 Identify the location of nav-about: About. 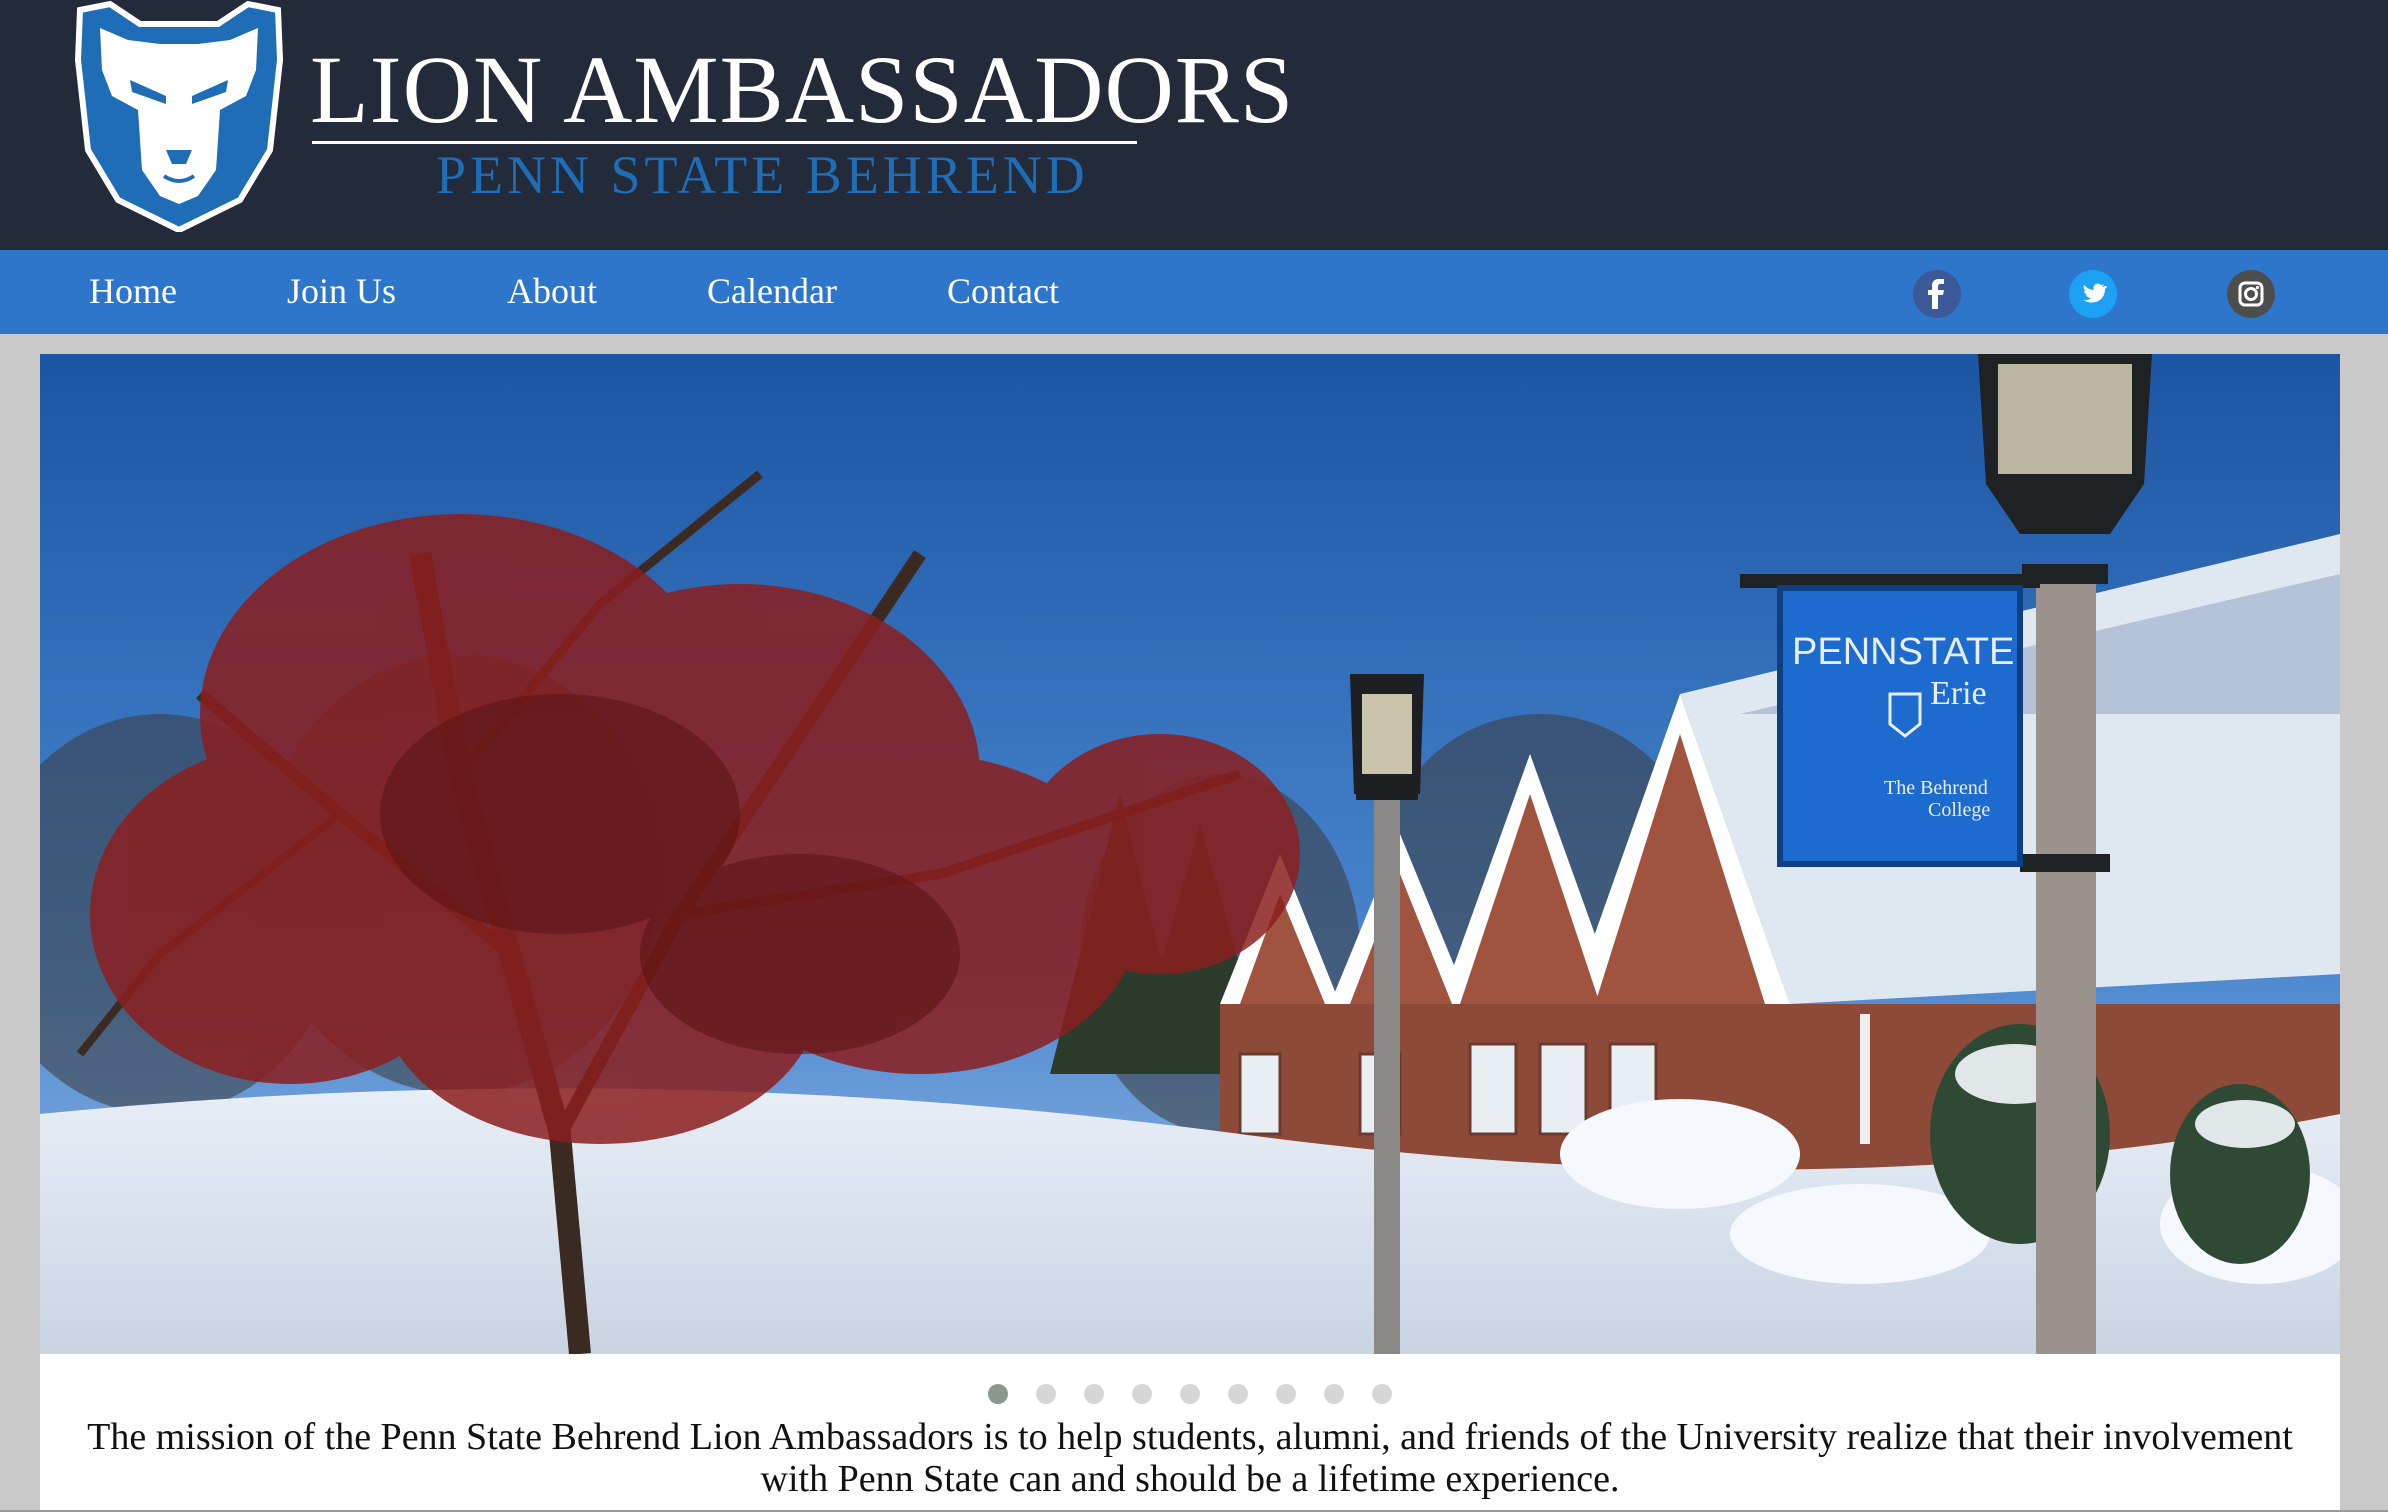
(552, 291).